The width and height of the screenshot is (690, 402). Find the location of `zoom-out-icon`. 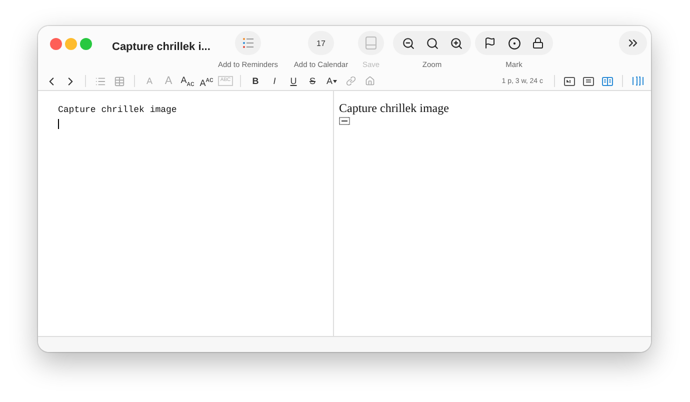

zoom-out-icon is located at coordinates (408, 43).